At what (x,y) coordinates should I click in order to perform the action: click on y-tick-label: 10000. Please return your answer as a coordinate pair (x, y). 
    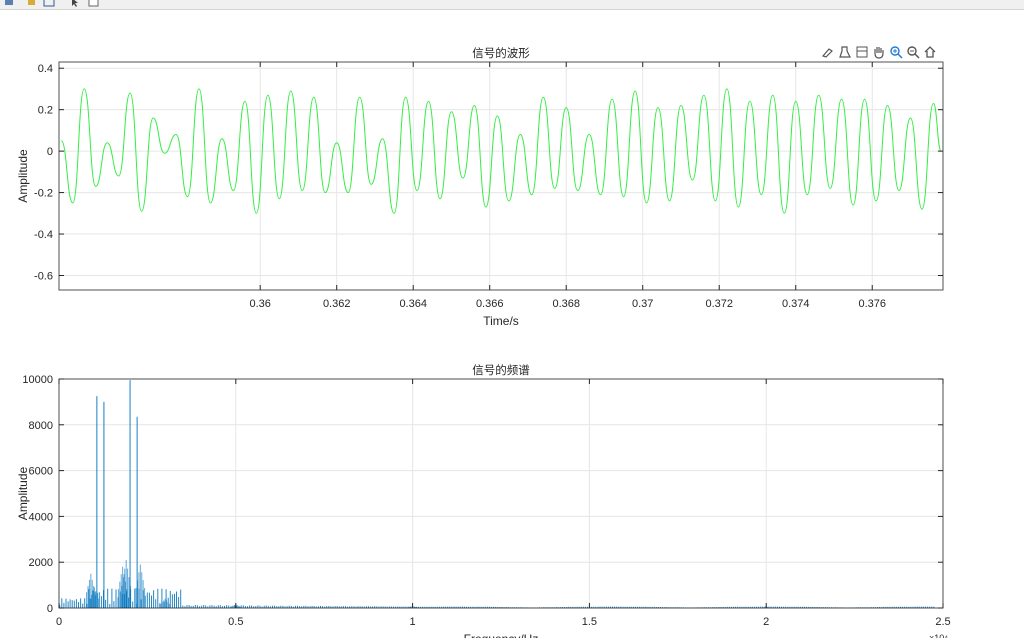
    Looking at the image, I should click on (37, 380).